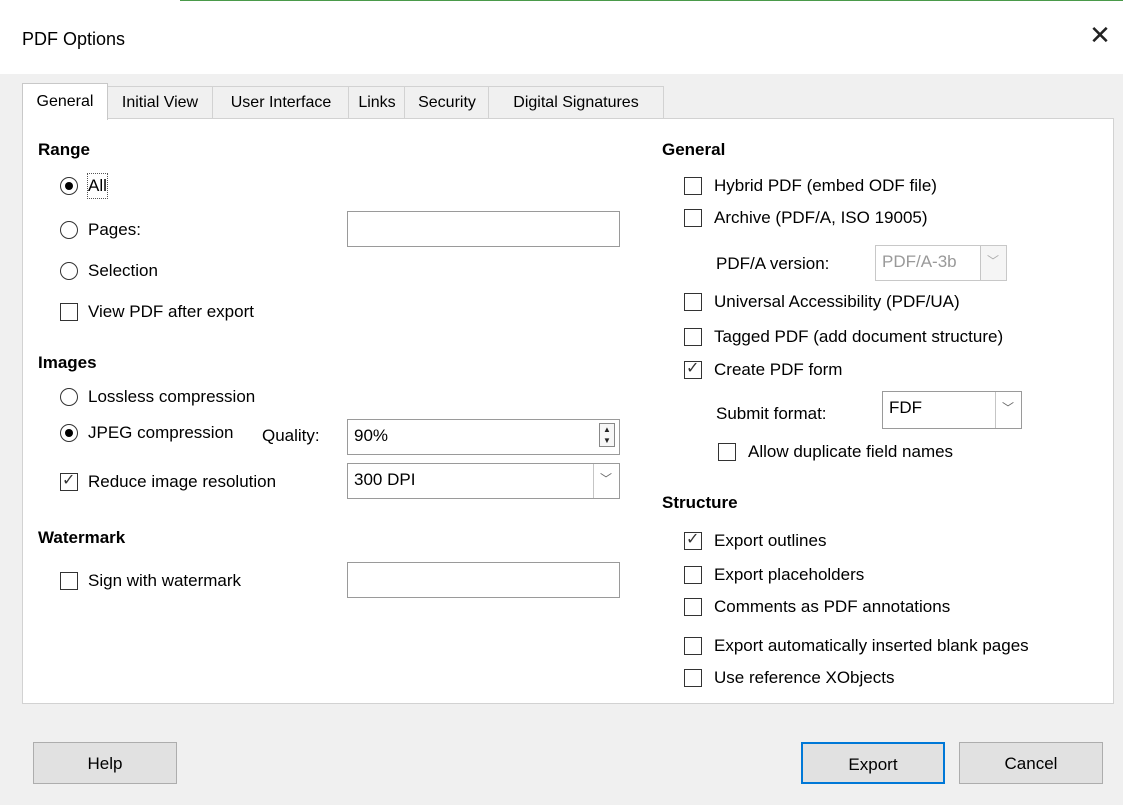 This screenshot has width=1123, height=805. Describe the element at coordinates (821, 217) in the screenshot. I see `archive-label: Archive (PDF/A, ISO 19005)` at that location.